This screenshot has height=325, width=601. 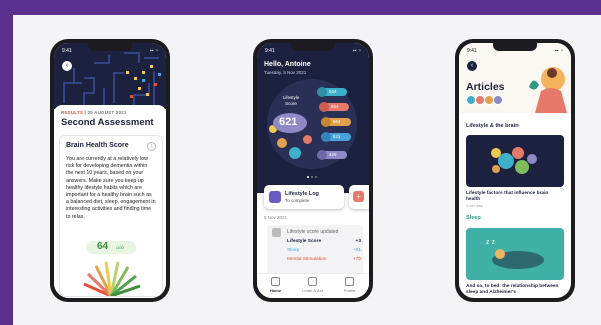 What do you see at coordinates (103, 246) in the screenshot?
I see `score-value: 64` at bounding box center [103, 246].